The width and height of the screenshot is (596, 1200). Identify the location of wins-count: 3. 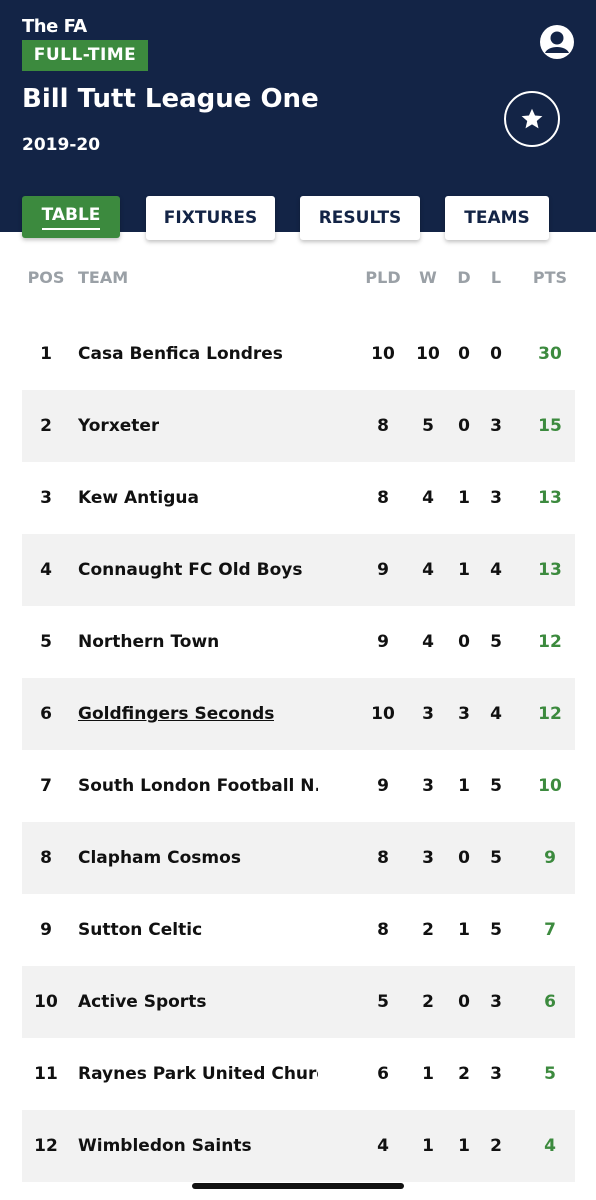
(428, 714).